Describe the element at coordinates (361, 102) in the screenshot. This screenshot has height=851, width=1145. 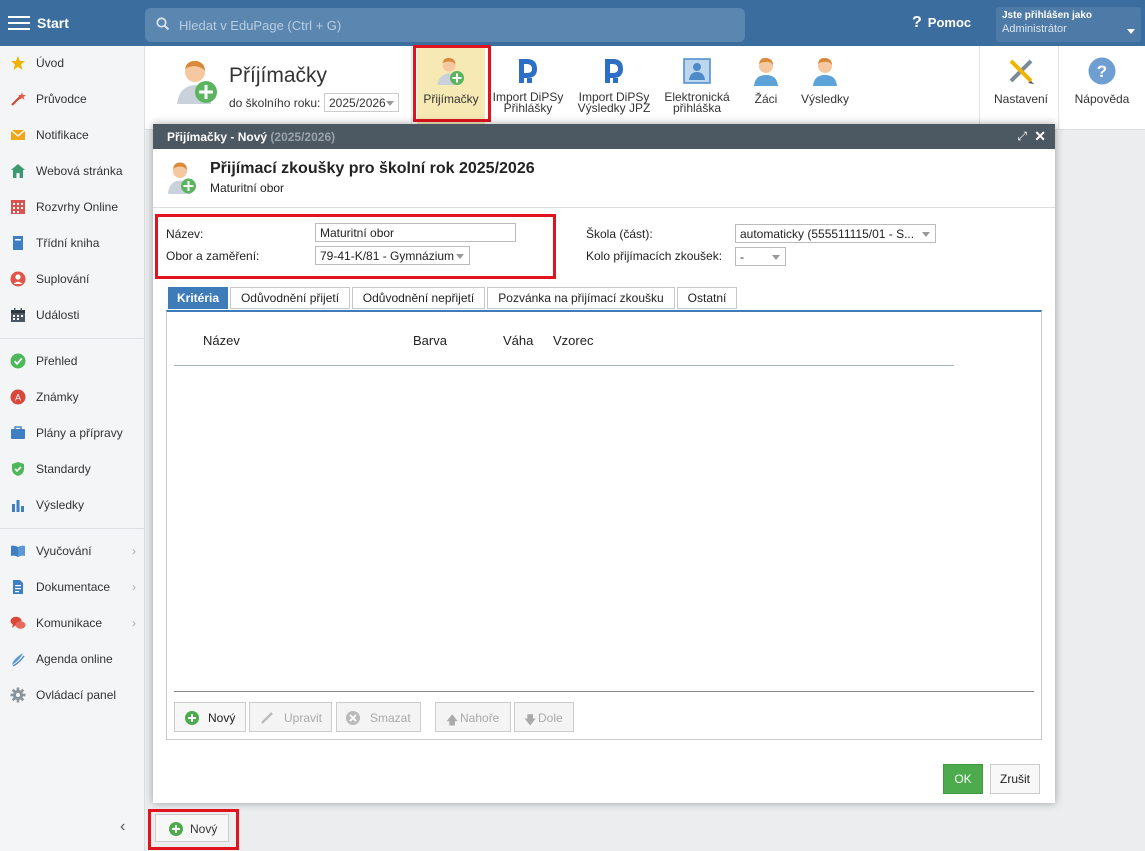
I see `school-year-select: 2025/2026` at that location.